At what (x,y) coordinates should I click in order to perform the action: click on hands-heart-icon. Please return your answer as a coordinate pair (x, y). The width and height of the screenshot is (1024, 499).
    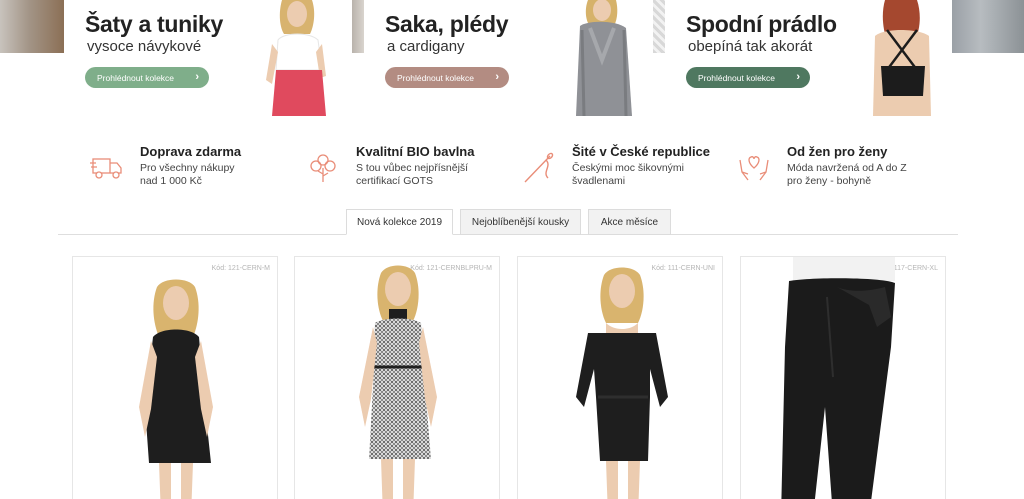
    Looking at the image, I should click on (754, 168).